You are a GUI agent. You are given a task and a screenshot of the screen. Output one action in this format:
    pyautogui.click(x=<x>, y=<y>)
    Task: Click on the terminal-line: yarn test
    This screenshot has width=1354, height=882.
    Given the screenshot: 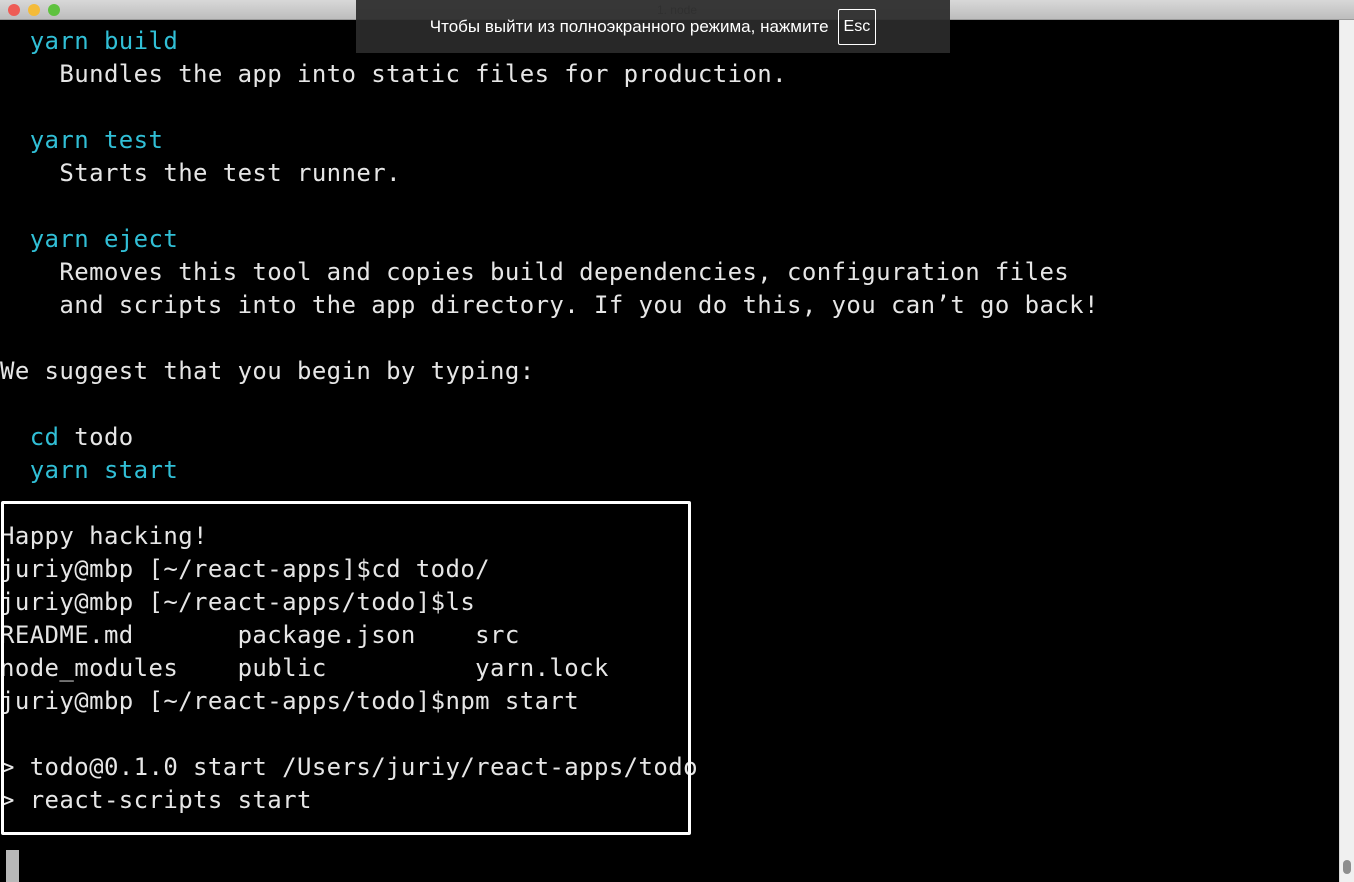 What is the action you would take?
    pyautogui.click(x=81, y=140)
    